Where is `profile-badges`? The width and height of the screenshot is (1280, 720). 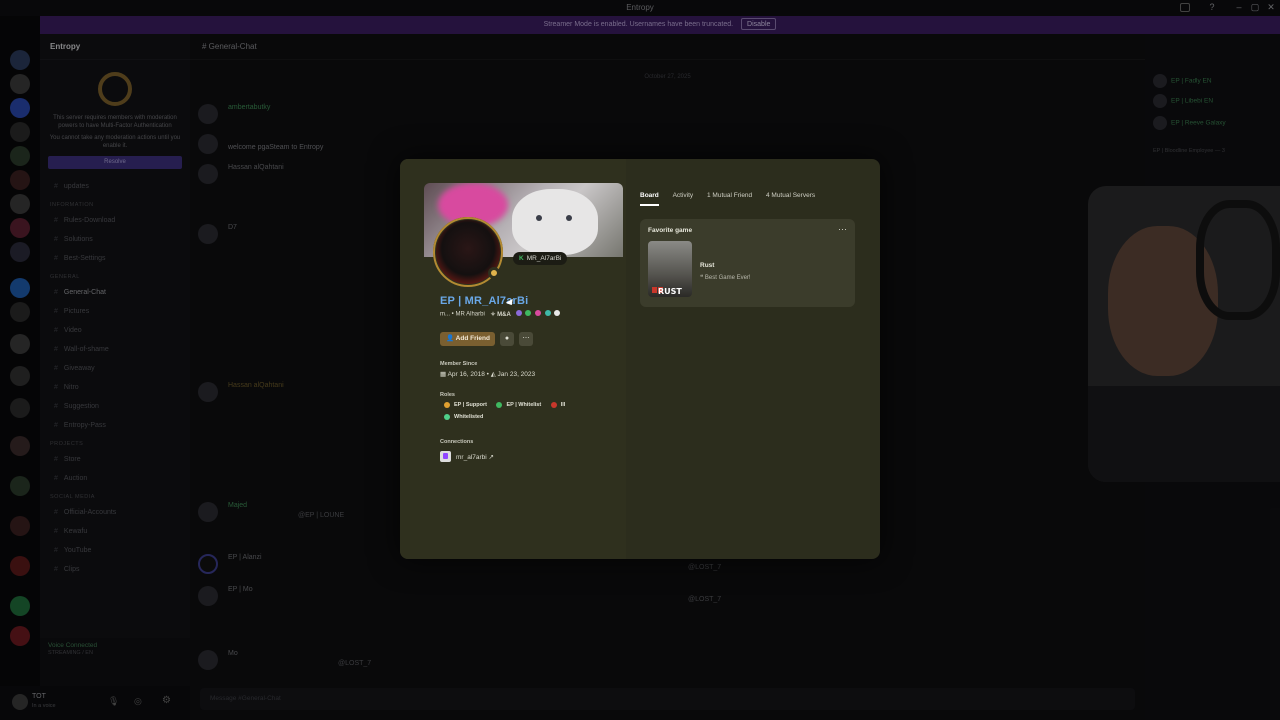
profile-badges is located at coordinates (539, 314).